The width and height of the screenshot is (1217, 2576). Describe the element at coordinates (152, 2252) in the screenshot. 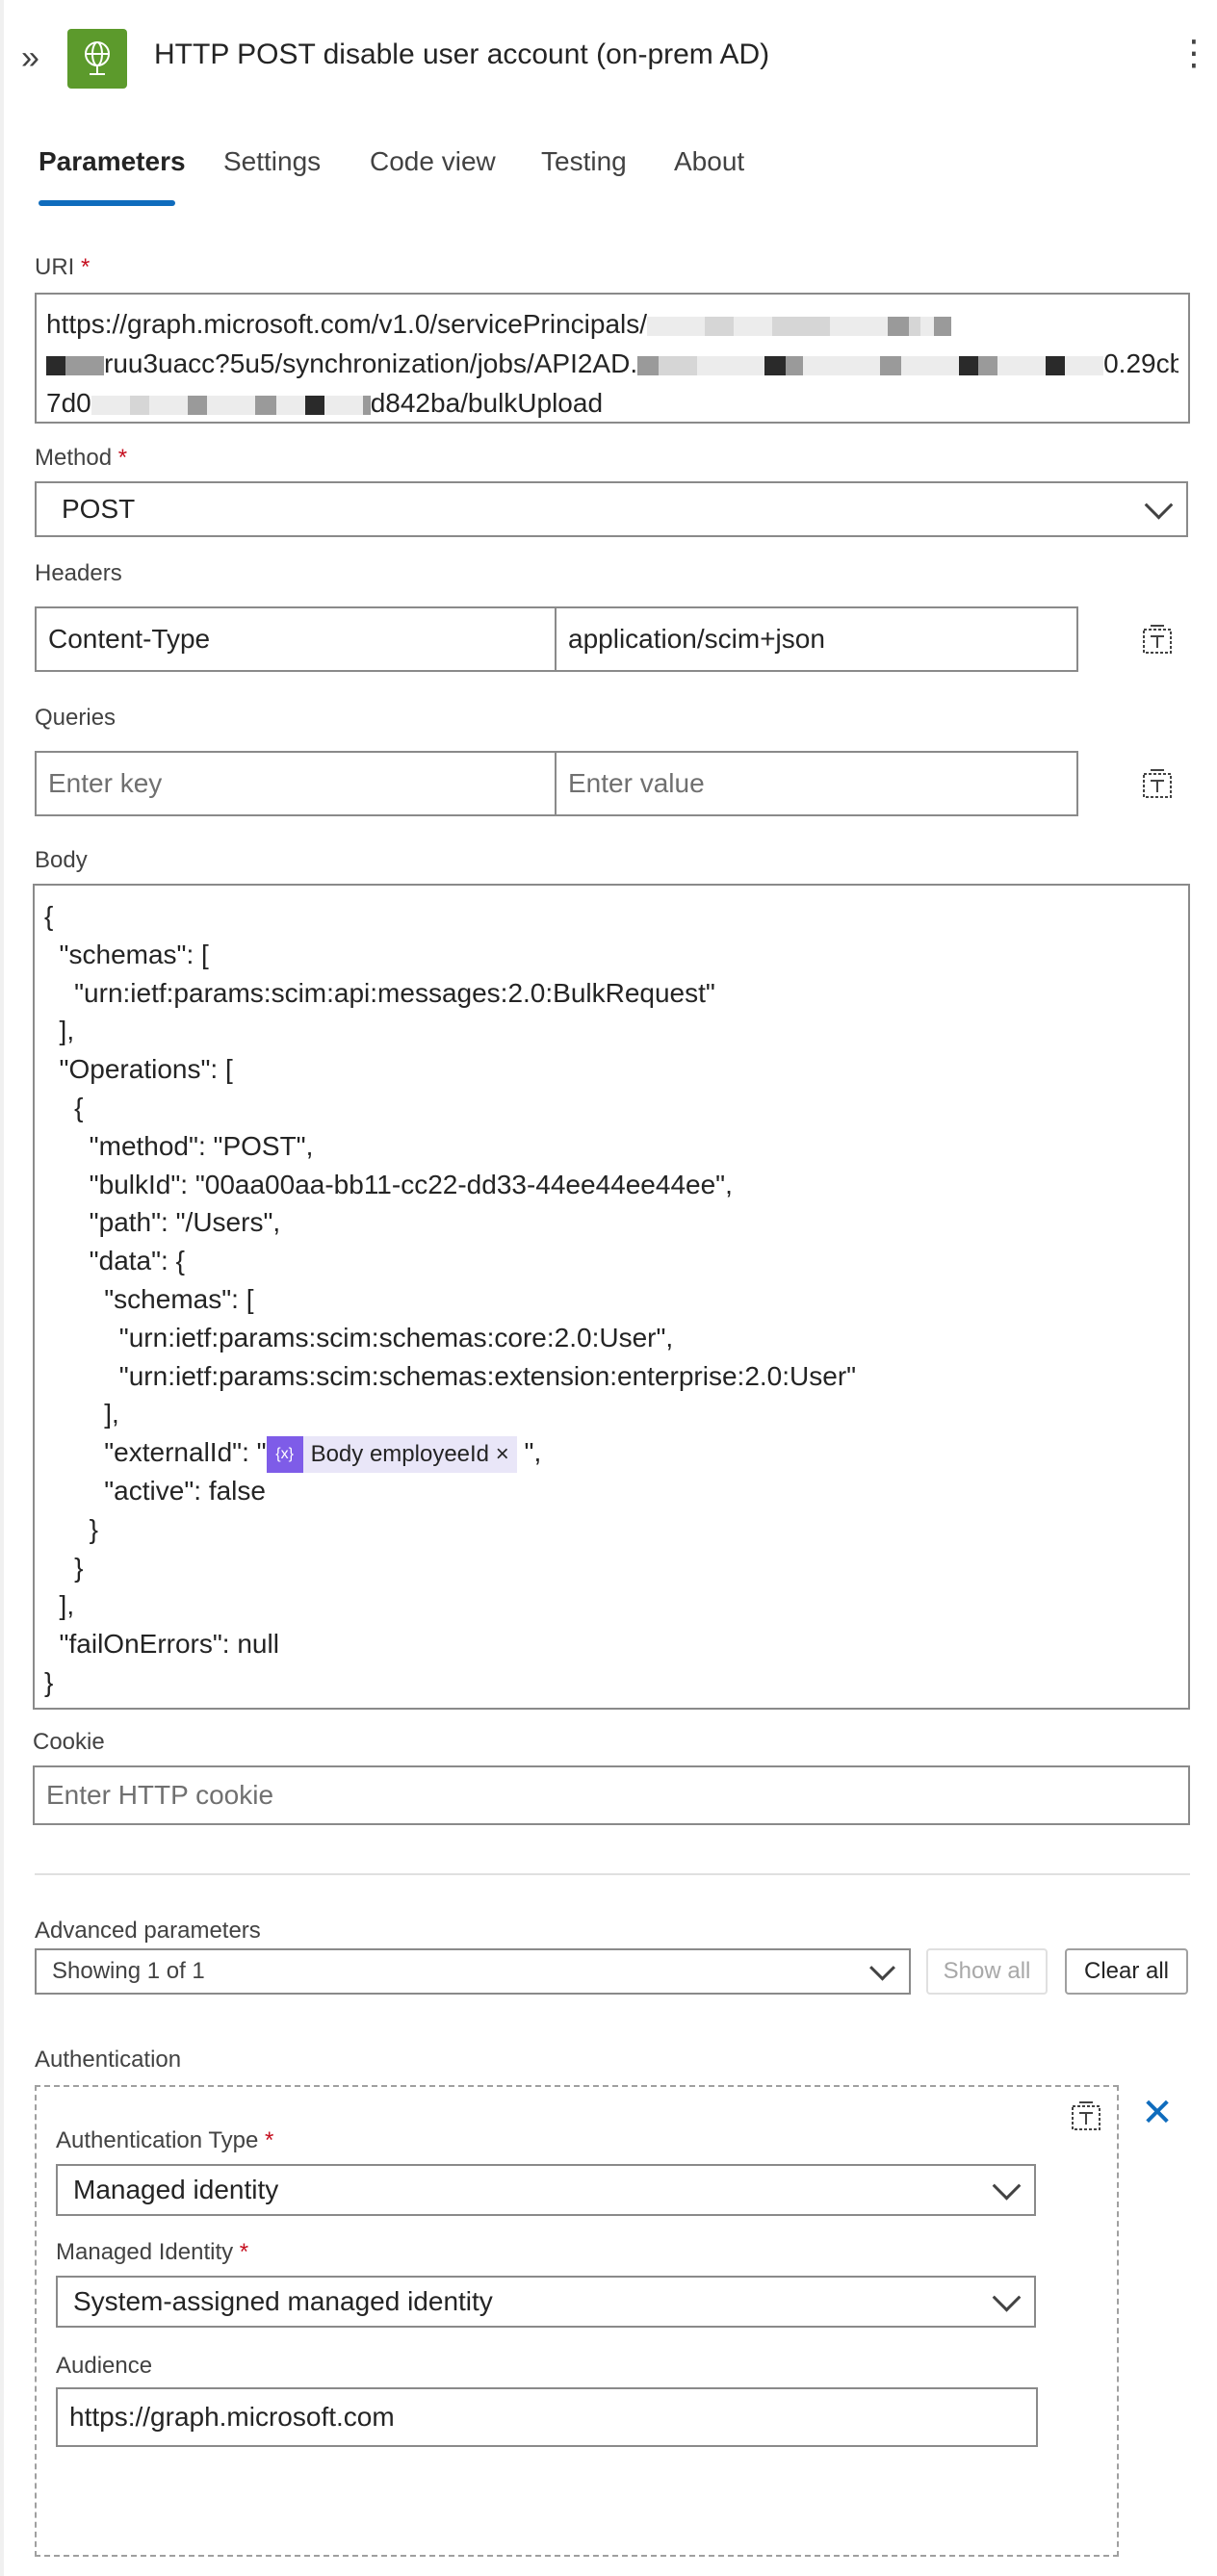

I see `managed-identity-label: Managed Identity *` at that location.